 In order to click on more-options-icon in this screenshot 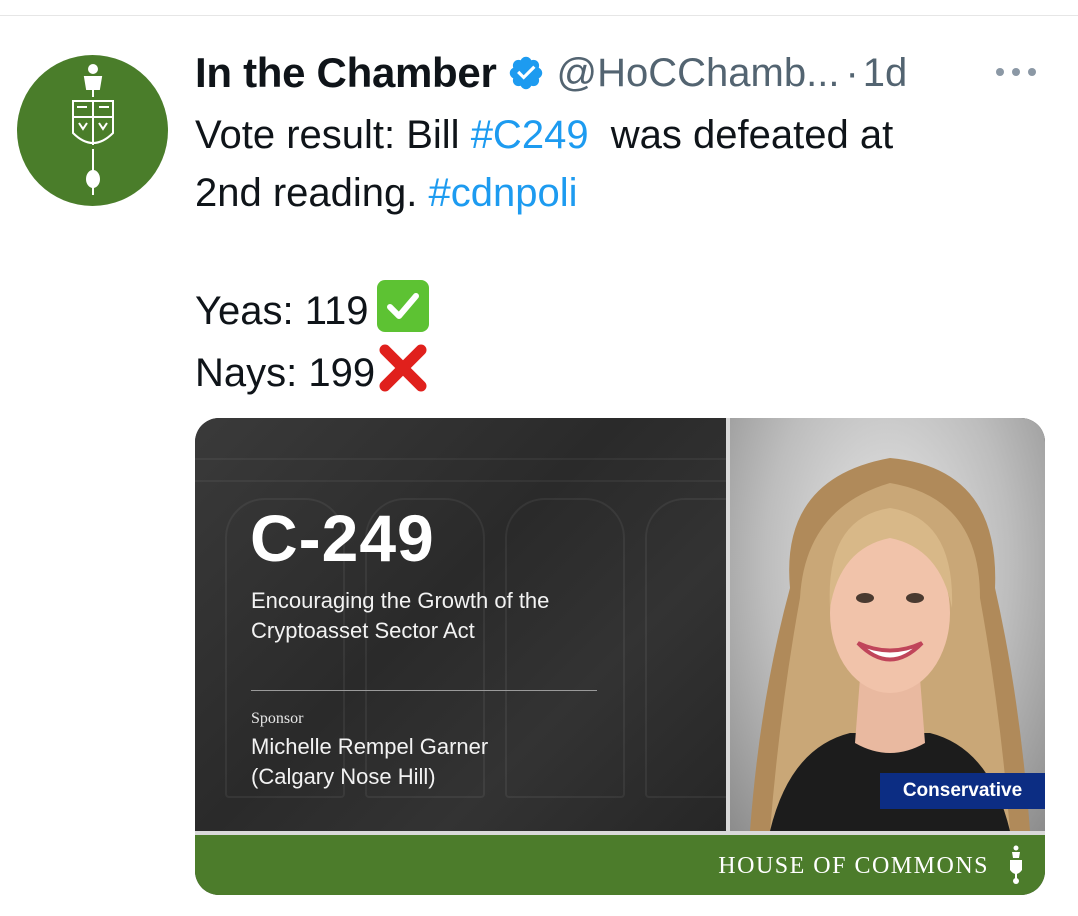, I will do `click(1016, 72)`.